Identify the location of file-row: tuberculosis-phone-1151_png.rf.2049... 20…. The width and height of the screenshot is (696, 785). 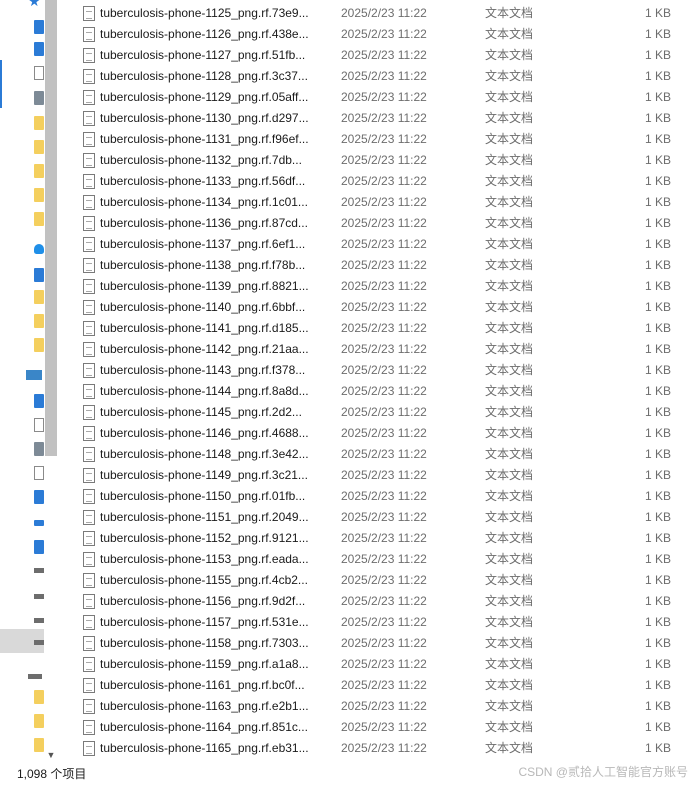
(387, 517).